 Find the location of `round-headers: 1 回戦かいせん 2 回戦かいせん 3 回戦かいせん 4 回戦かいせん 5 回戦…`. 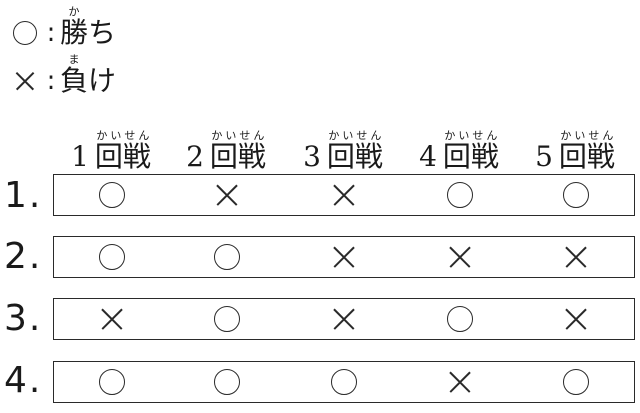

round-headers: 1 回戦かいせん 2 回戦かいせん 3 回戦かいせん 4 回戦かいせん 5 回戦… is located at coordinates (320, 145).